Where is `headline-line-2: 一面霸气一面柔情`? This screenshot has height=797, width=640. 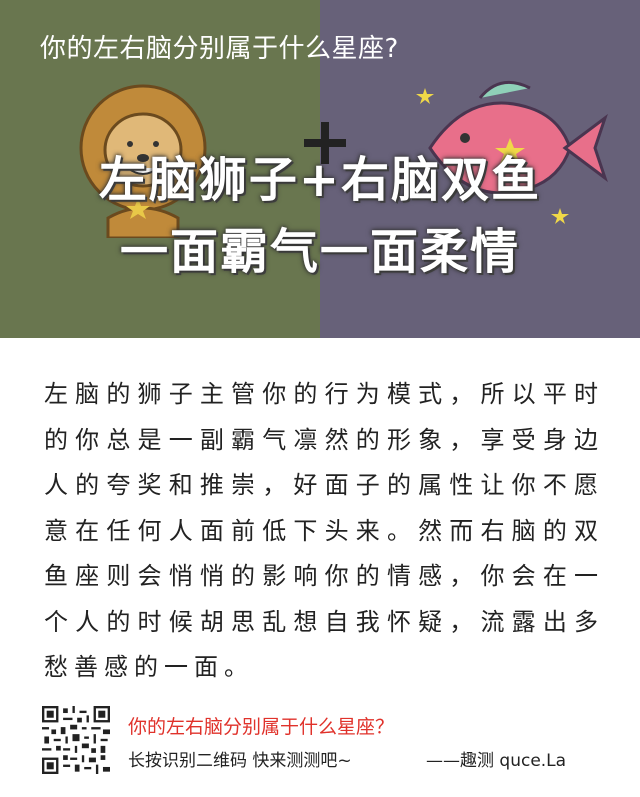 headline-line-2: 一面霸气一面柔情 is located at coordinates (319, 252).